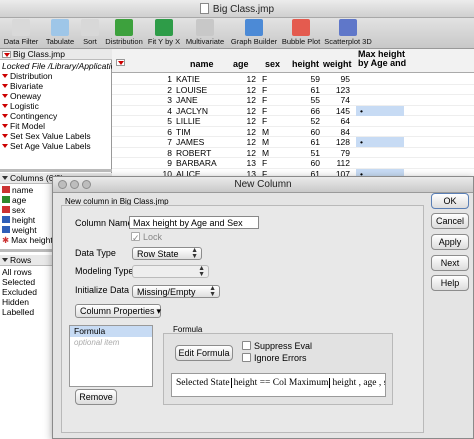  What do you see at coordinates (56, 170) in the screenshot?
I see `panel-splitter` at bounding box center [56, 170].